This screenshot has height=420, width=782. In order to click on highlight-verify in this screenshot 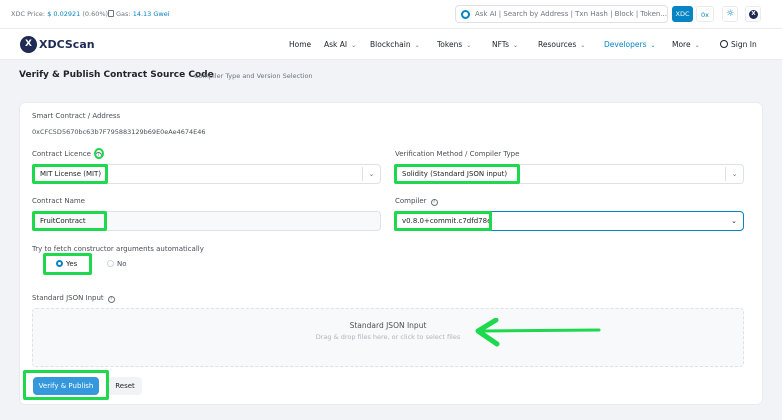, I will do `click(66, 385)`.